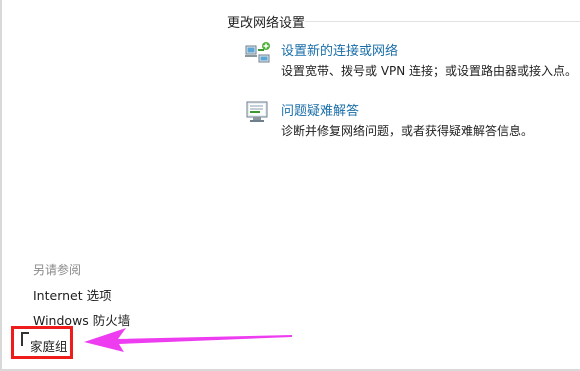 The height and width of the screenshot is (371, 580). What do you see at coordinates (189, 341) in the screenshot?
I see `pointer-arrow` at bounding box center [189, 341].